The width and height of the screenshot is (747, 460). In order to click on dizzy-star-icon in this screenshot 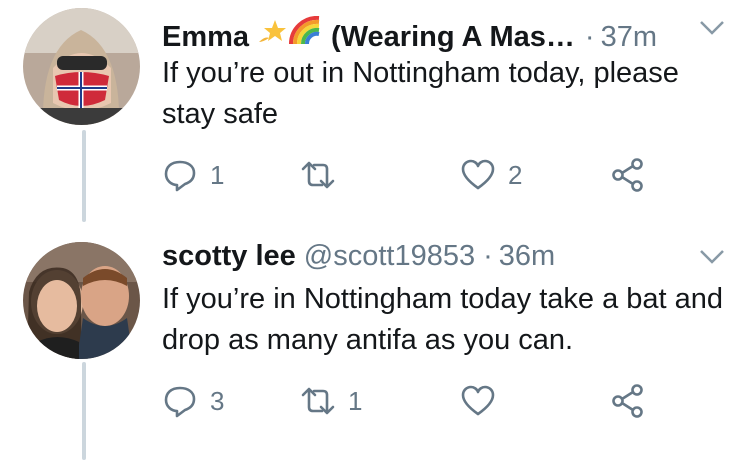, I will do `click(271, 31)`.